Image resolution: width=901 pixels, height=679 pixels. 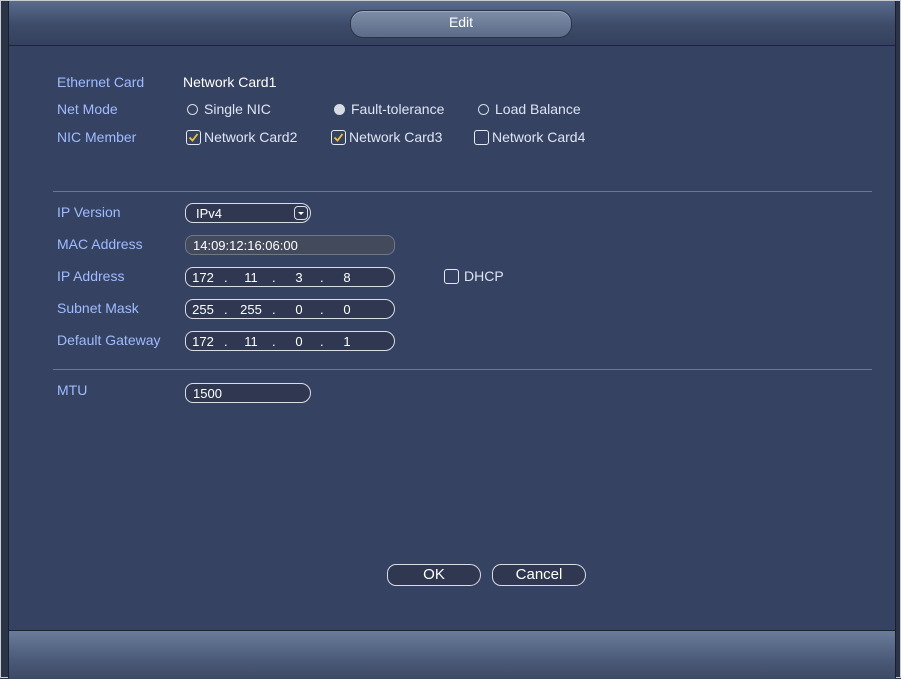 What do you see at coordinates (87, 109) in the screenshot?
I see `net-mode-label: Net Mode` at bounding box center [87, 109].